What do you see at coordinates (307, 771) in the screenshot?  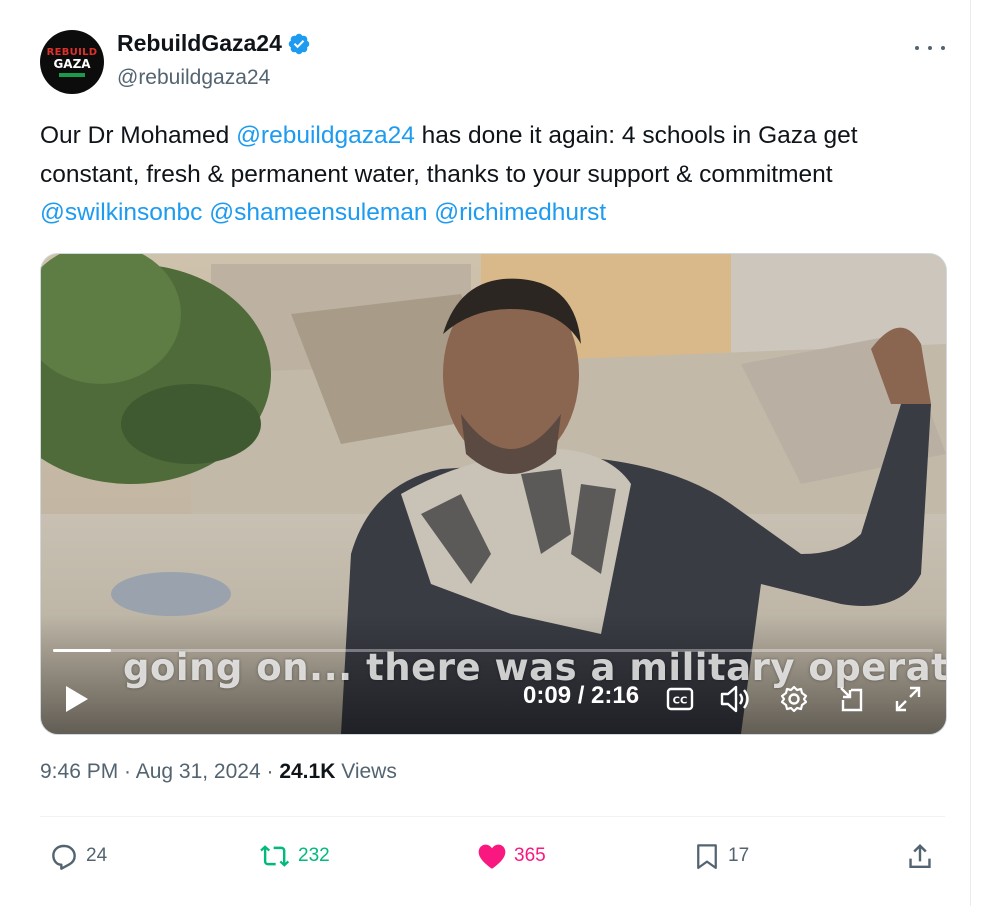 I see `views-count: 24.1K` at bounding box center [307, 771].